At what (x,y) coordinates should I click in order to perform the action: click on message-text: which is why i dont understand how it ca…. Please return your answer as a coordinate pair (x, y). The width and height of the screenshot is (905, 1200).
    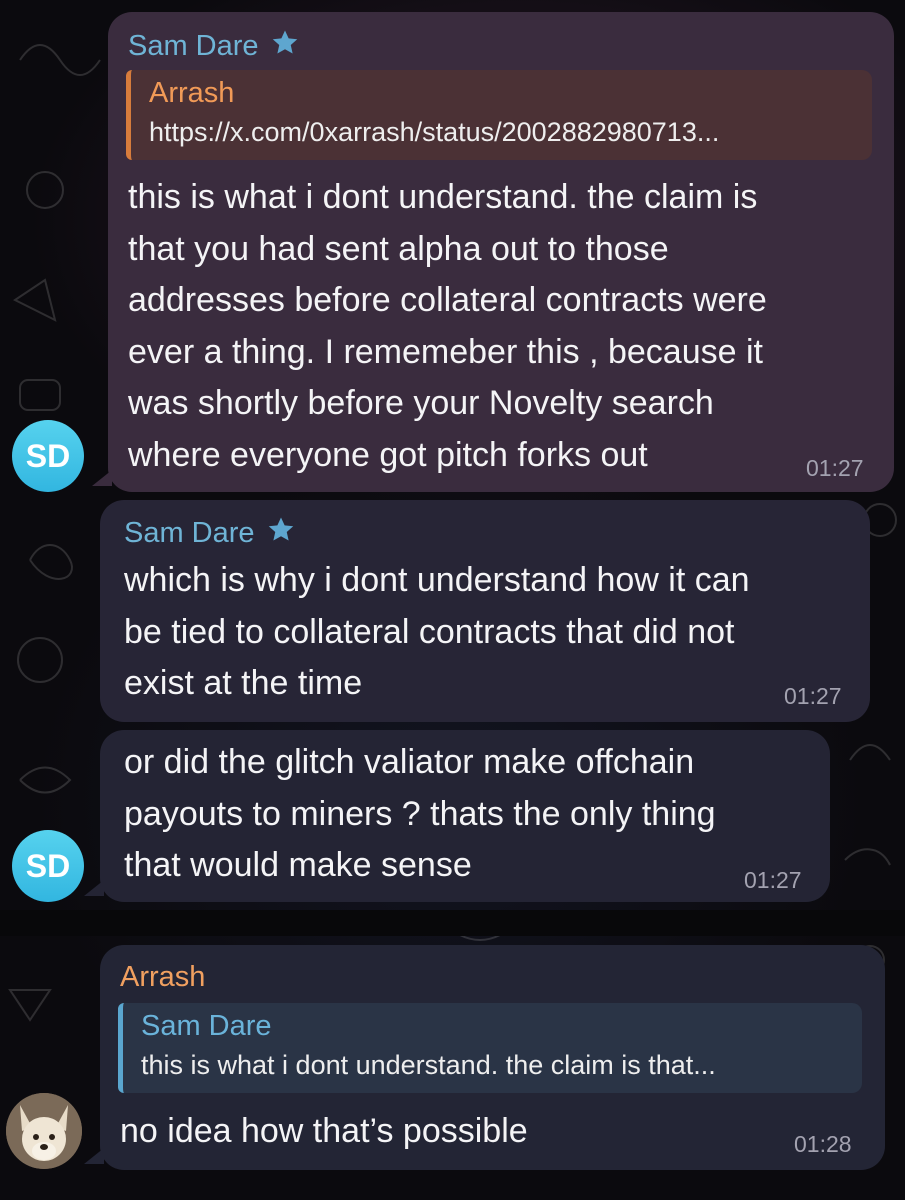
    Looking at the image, I should click on (437, 631).